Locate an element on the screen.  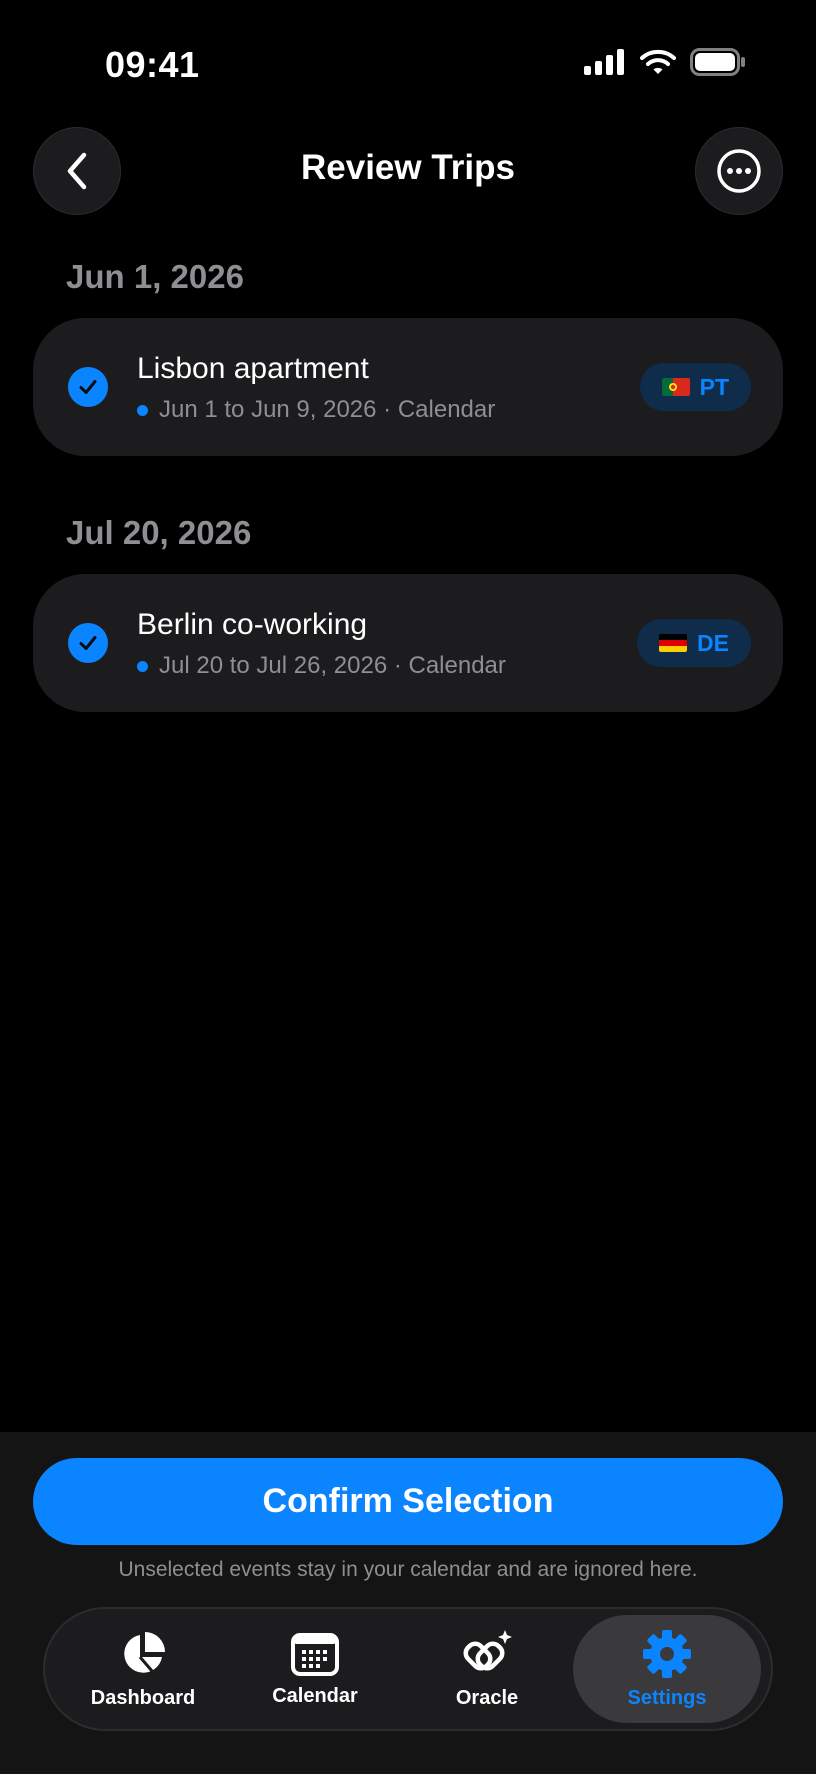
pie-chart-icon is located at coordinates (144, 1652).